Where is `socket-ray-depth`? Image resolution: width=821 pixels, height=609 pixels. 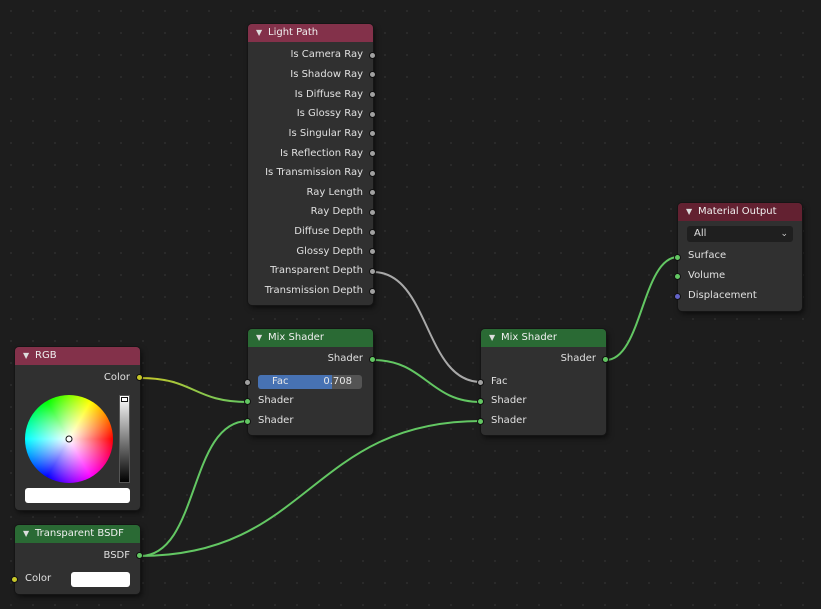 socket-ray-depth is located at coordinates (372, 212).